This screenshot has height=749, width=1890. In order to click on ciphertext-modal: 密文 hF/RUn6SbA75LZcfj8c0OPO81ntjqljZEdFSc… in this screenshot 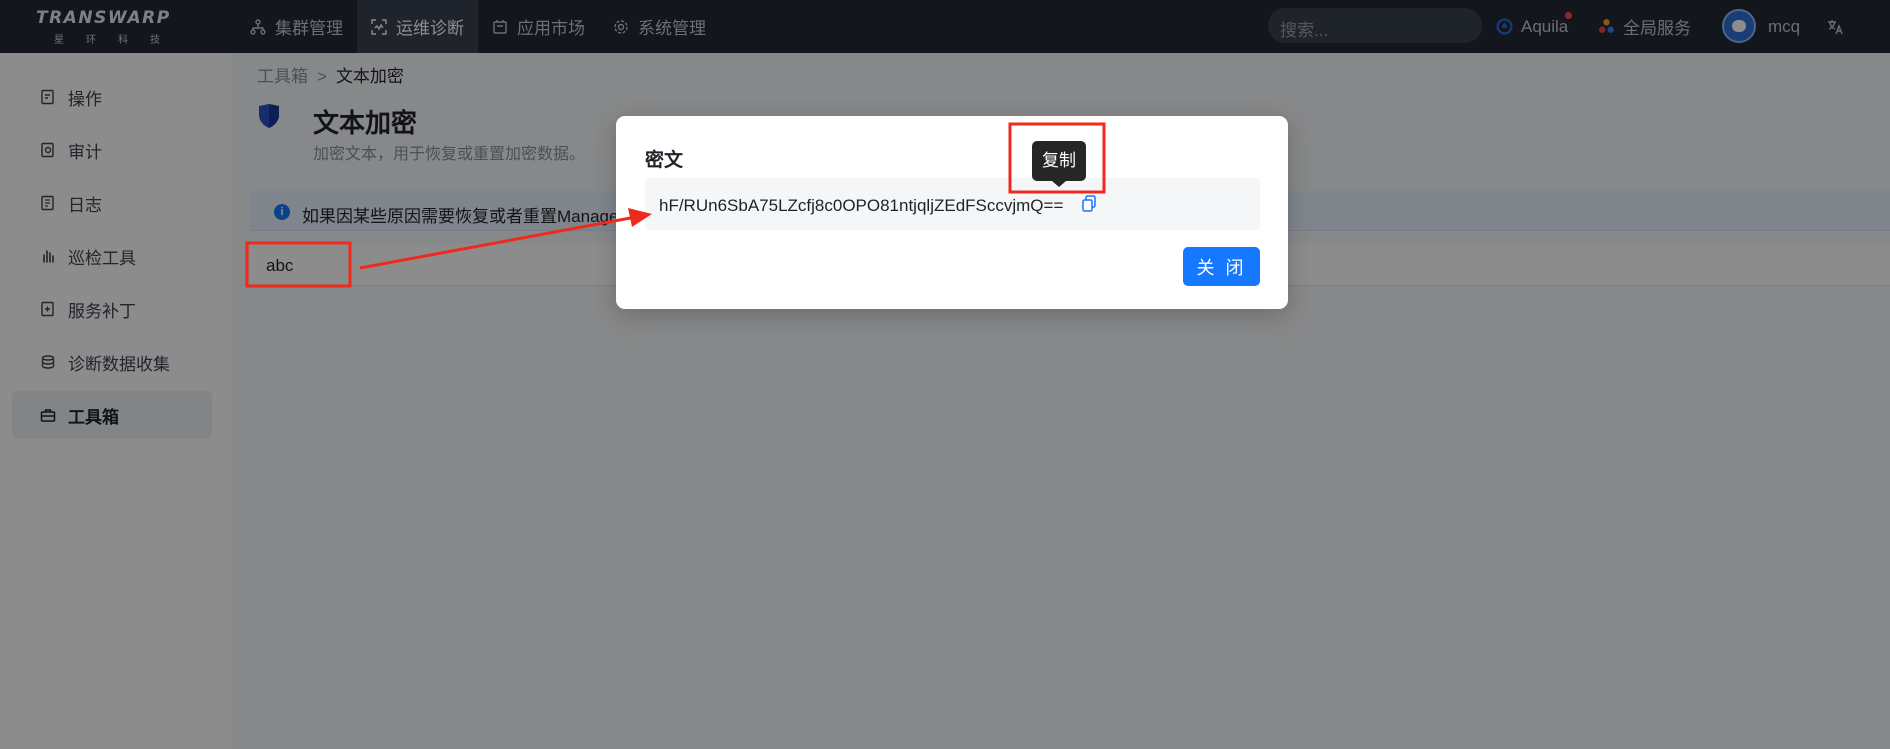, I will do `click(952, 212)`.